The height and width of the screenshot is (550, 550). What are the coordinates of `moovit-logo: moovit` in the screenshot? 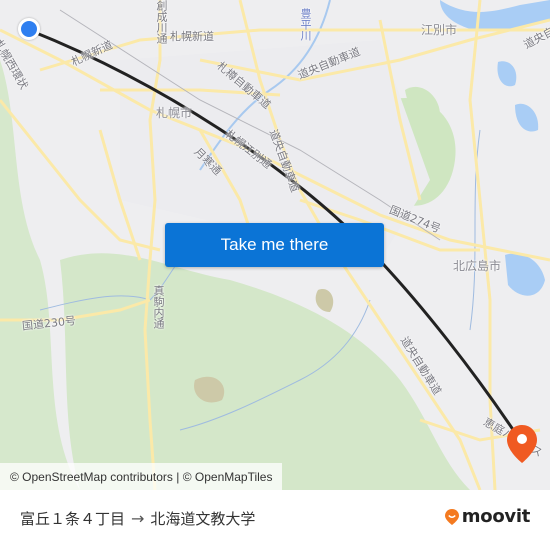 It's located at (487, 516).